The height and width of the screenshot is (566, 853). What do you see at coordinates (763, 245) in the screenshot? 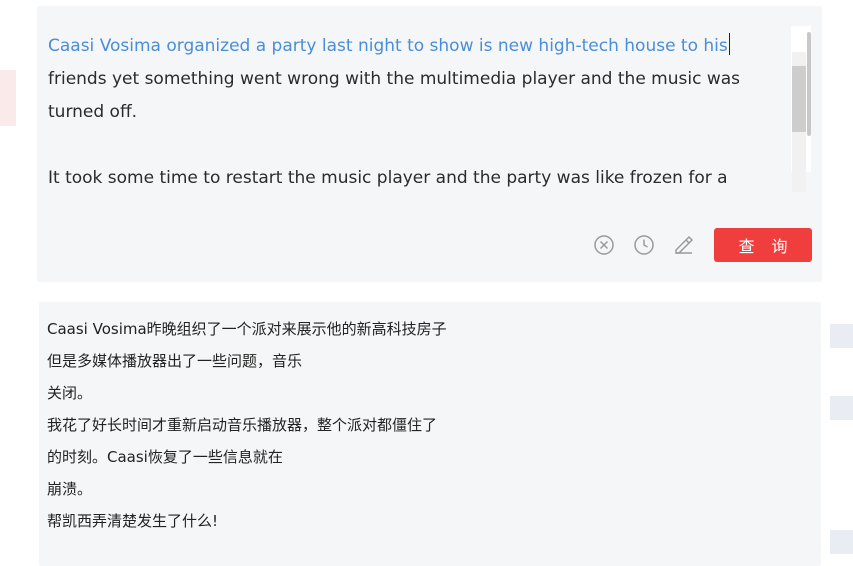
I see `query-button: 查 询` at bounding box center [763, 245].